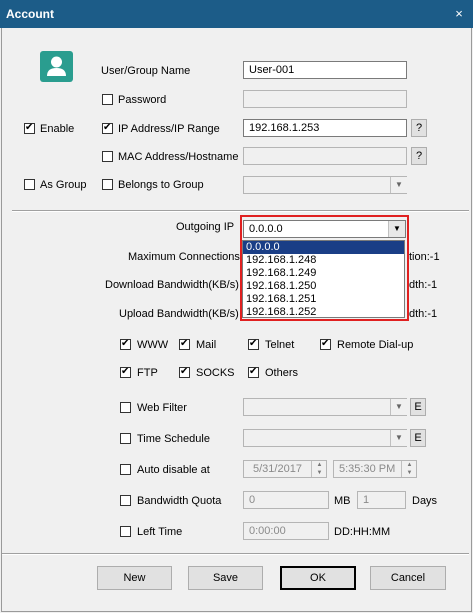 The height and width of the screenshot is (613, 473). Describe the element at coordinates (206, 345) in the screenshot. I see `protocol-mail-label: Mail` at that location.